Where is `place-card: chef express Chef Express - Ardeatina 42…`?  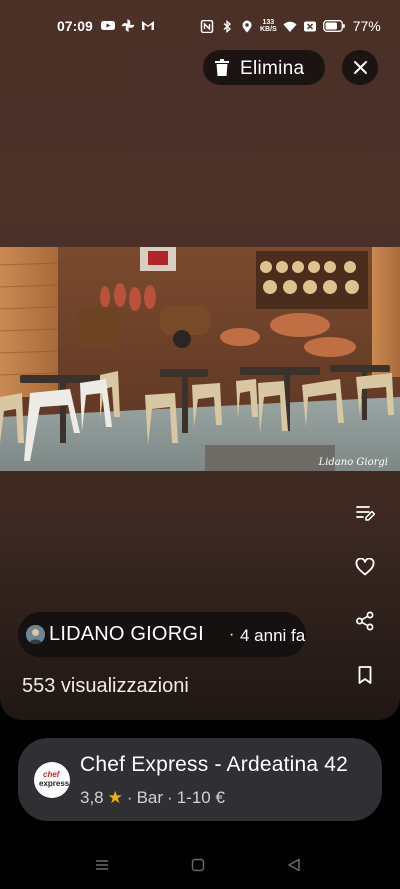
place-card: chef express Chef Express - Ardeatina 42… is located at coordinates (200, 779).